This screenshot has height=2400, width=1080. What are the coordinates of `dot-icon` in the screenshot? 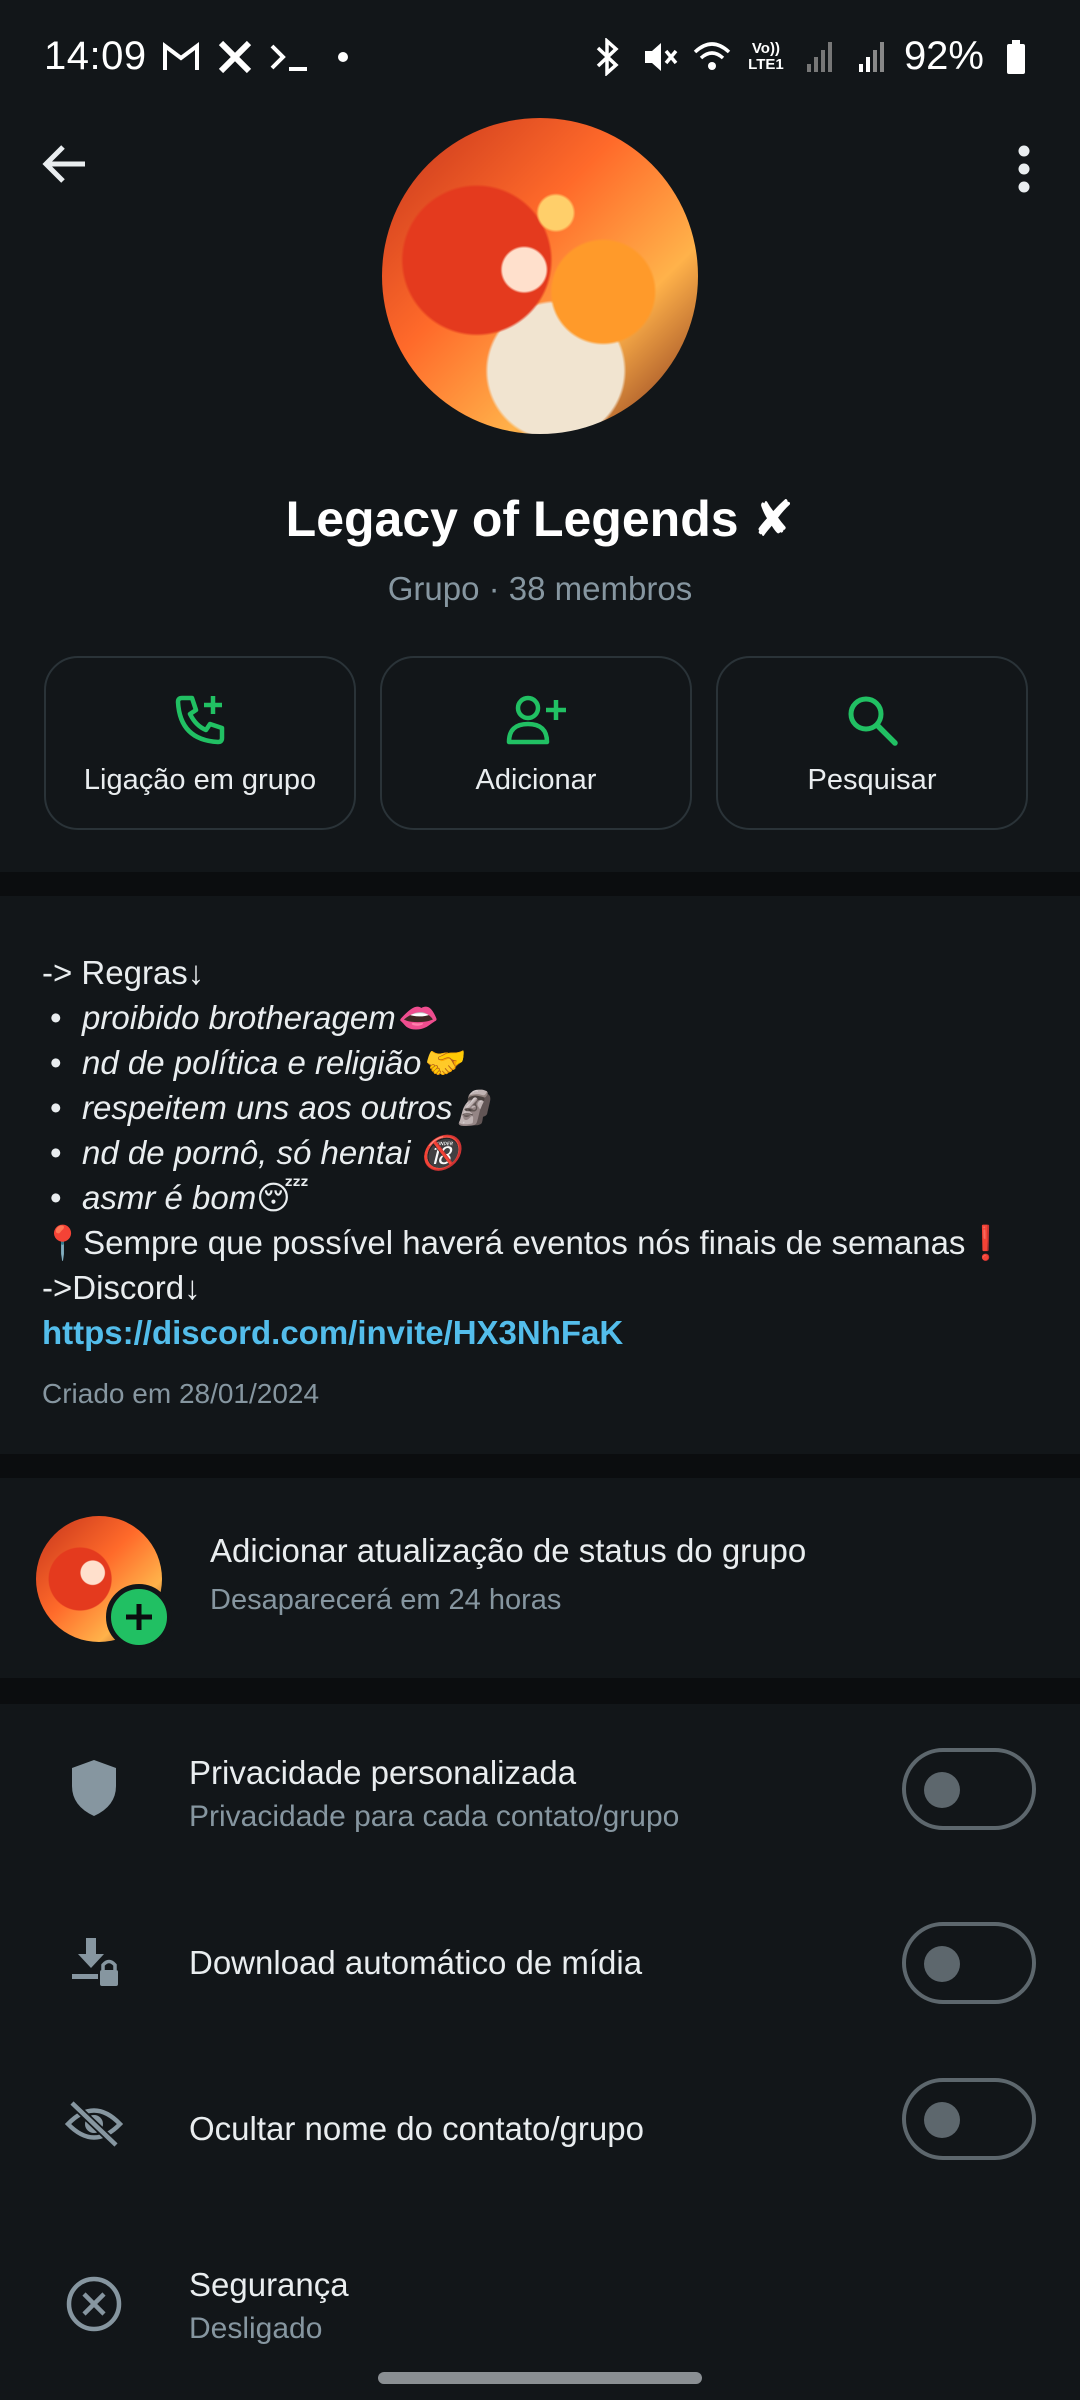 It's located at (343, 57).